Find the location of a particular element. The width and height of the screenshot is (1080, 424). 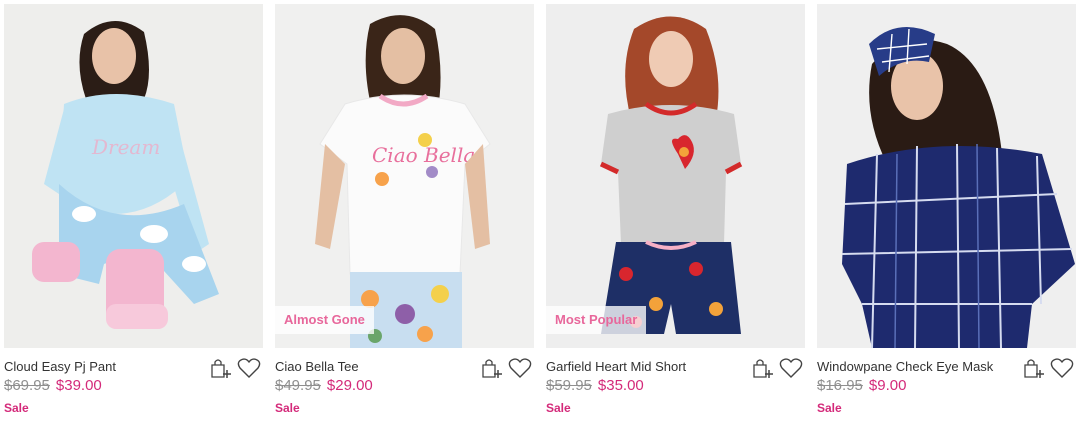

sale-price: $35.00 is located at coordinates (620, 385).